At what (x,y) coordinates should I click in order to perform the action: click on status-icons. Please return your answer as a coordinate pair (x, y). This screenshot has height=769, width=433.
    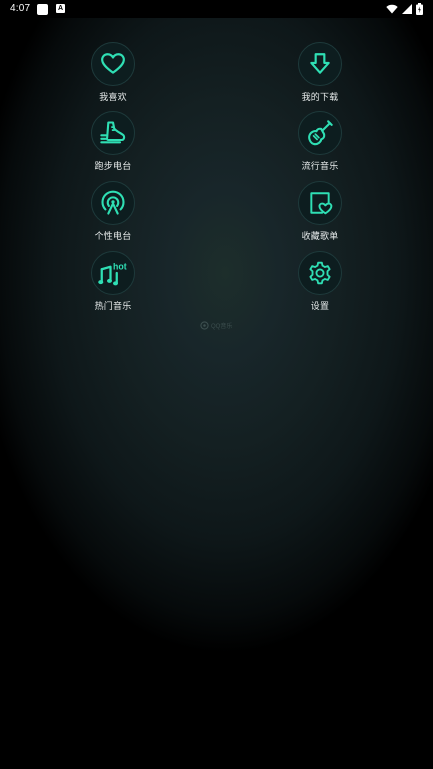
    Looking at the image, I should click on (404, 9).